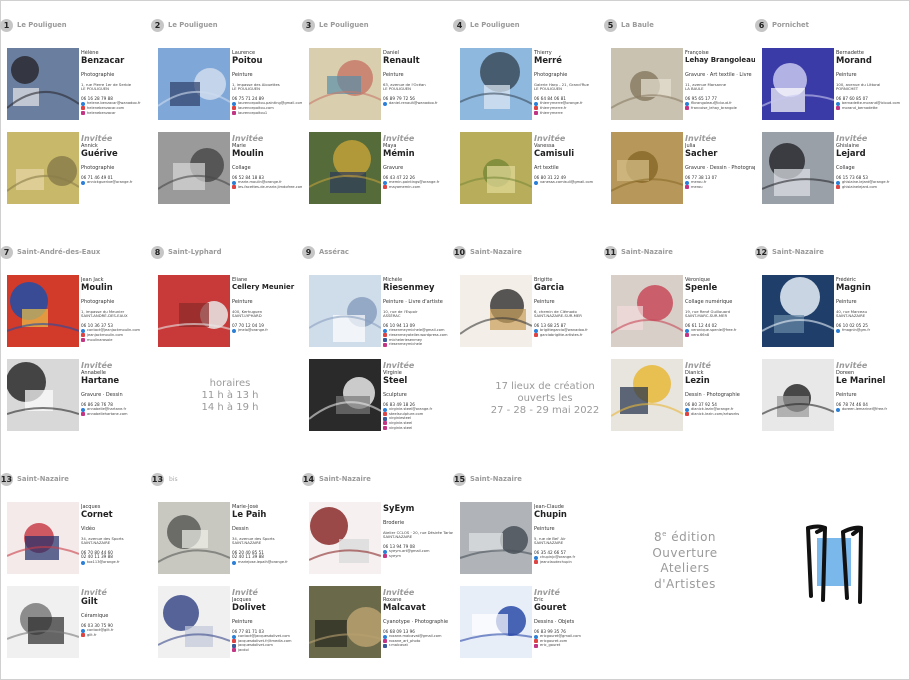 This screenshot has width=910, height=680. What do you see at coordinates (548, 60) in the screenshot?
I see `artist-last-name: Merré` at bounding box center [548, 60].